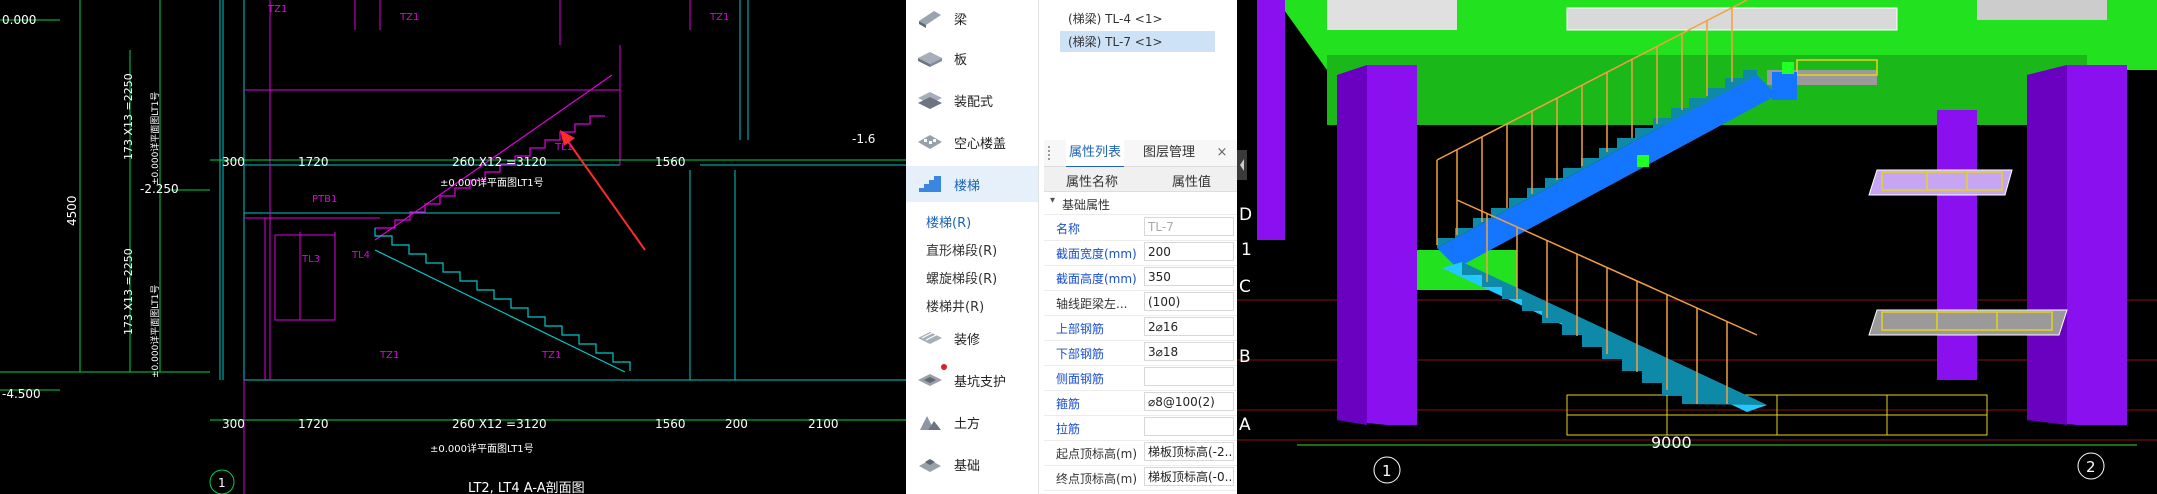  I want to click on nav-item-foundation: 基础, so click(972, 464).